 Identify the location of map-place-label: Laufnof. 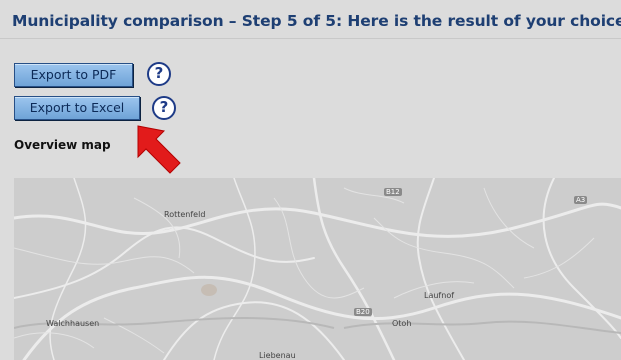
(439, 295).